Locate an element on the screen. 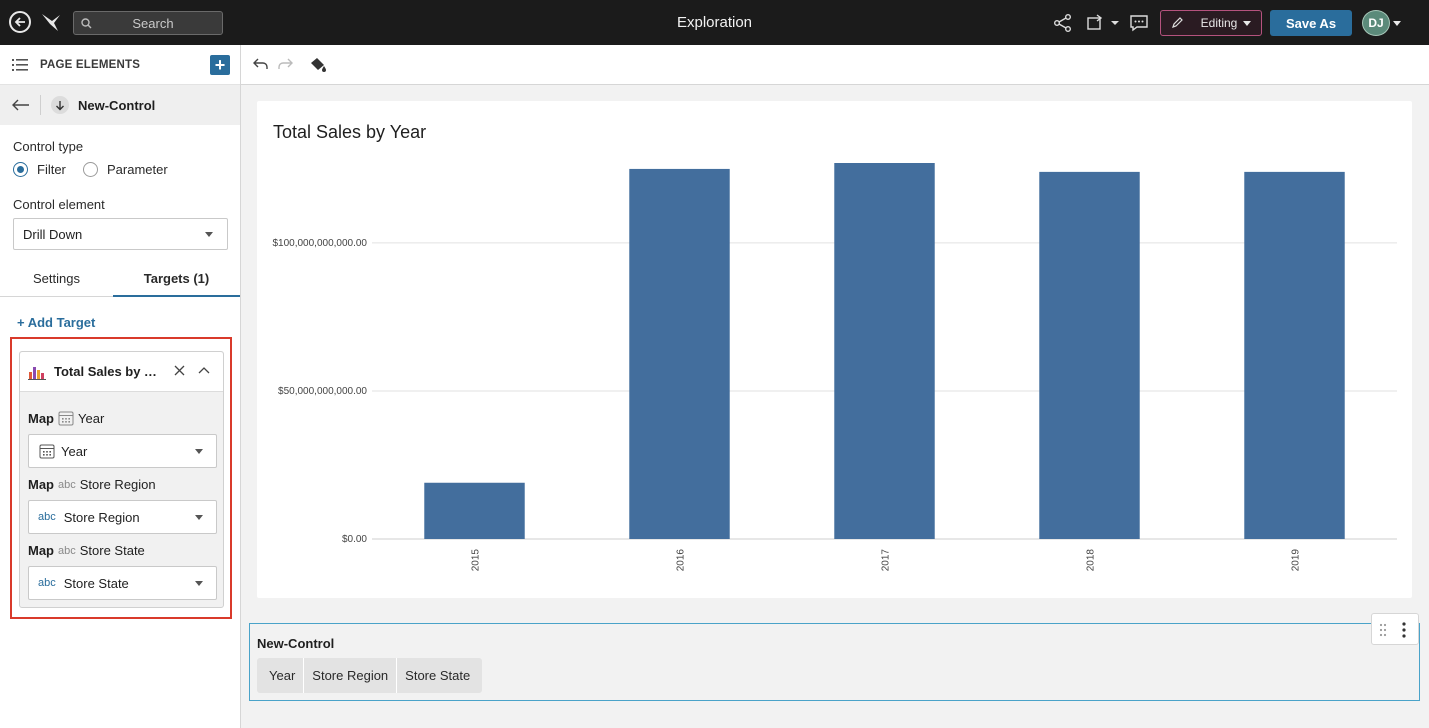 The height and width of the screenshot is (728, 1429). radio-parameter: Parameter is located at coordinates (125, 169).